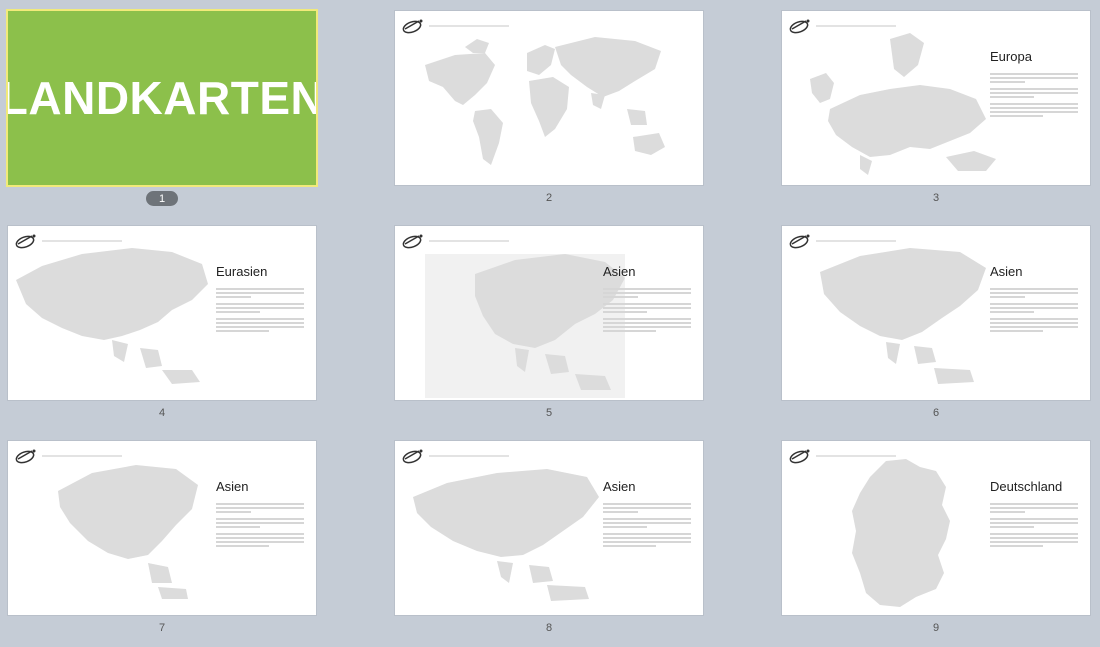 This screenshot has height=647, width=1100. Describe the element at coordinates (549, 198) in the screenshot. I see `slide-number: 2` at that location.